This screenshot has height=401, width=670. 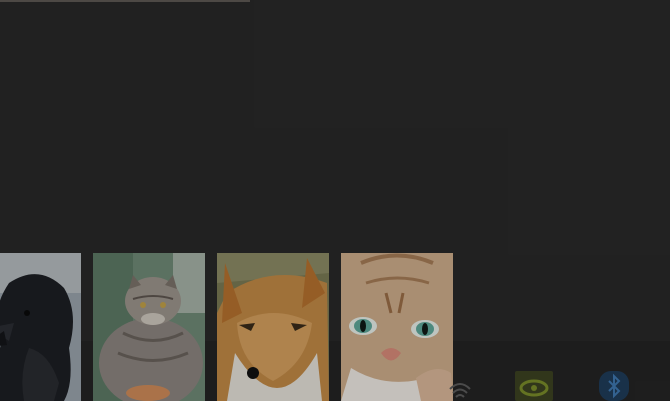 I want to click on fox-photo, so click(x=273, y=327).